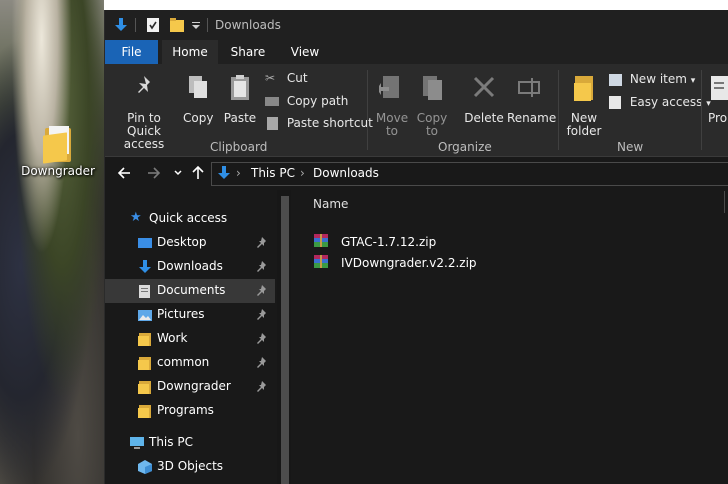 This screenshot has height=484, width=728. I want to click on tab-share: Share, so click(248, 52).